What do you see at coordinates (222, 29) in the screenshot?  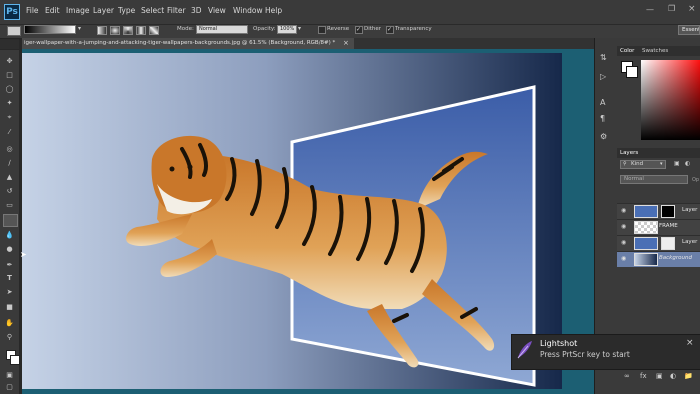 I see `mode-select: Normal` at bounding box center [222, 29].